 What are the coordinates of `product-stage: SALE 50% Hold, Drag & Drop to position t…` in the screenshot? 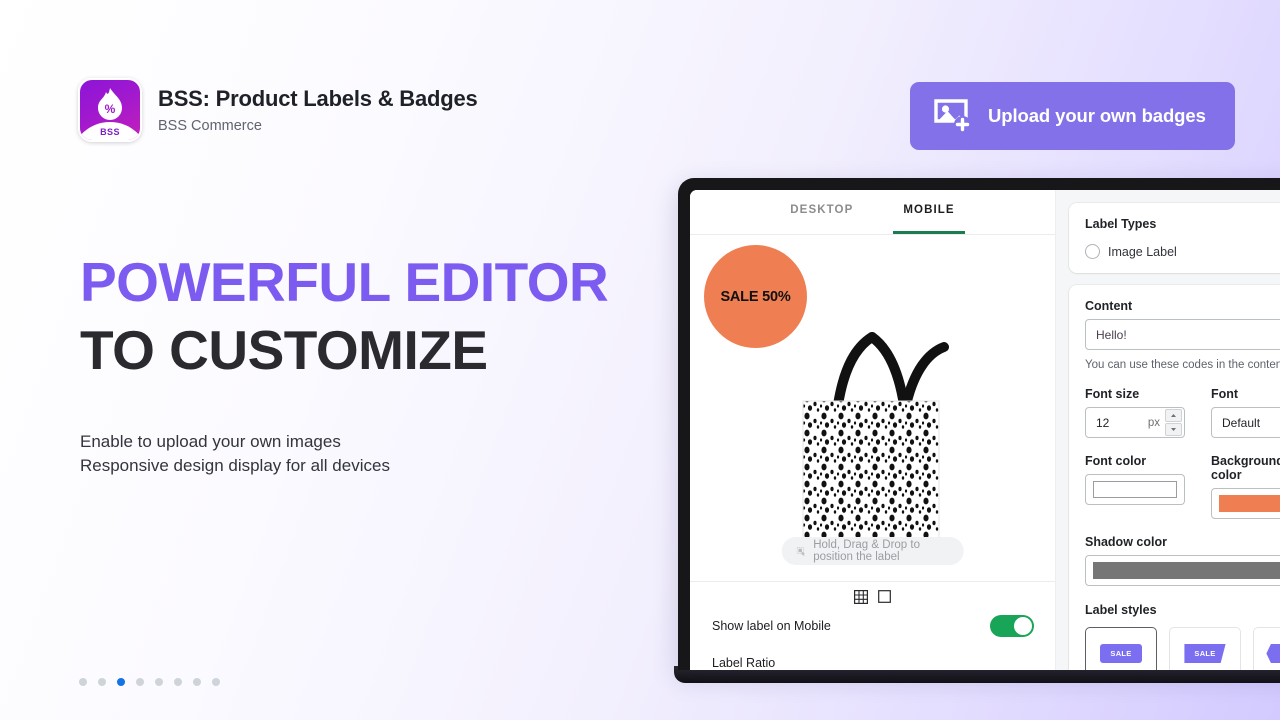 It's located at (872, 408).